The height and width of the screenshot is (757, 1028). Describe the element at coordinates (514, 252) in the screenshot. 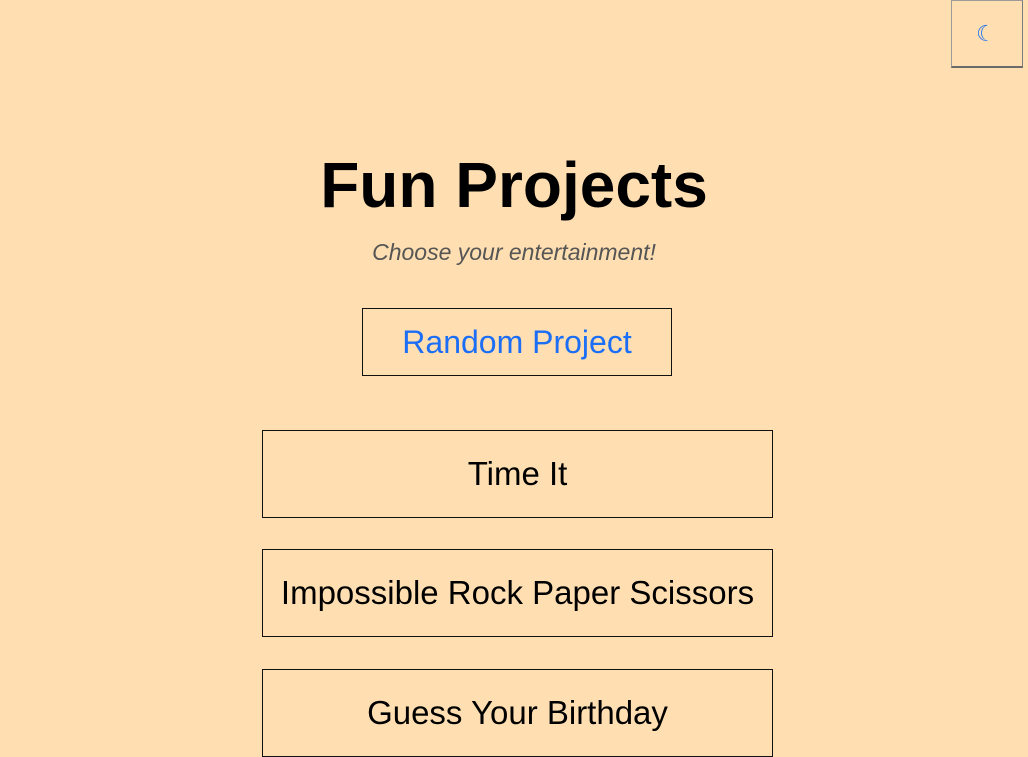

I see `page-subtitle: Choose your entertainment!` at that location.